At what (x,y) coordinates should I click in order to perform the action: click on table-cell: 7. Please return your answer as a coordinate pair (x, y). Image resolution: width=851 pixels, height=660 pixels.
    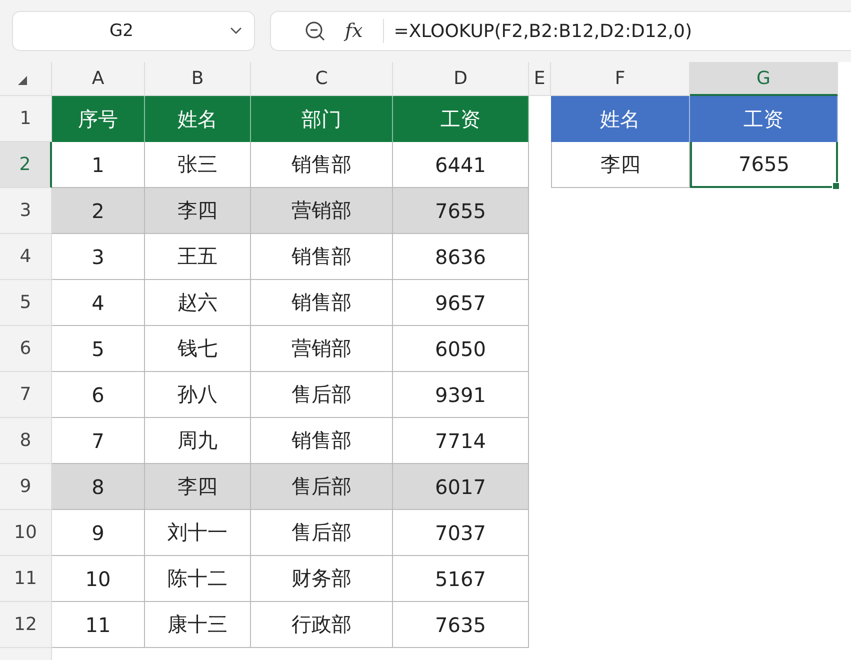
    Looking at the image, I should click on (98, 441).